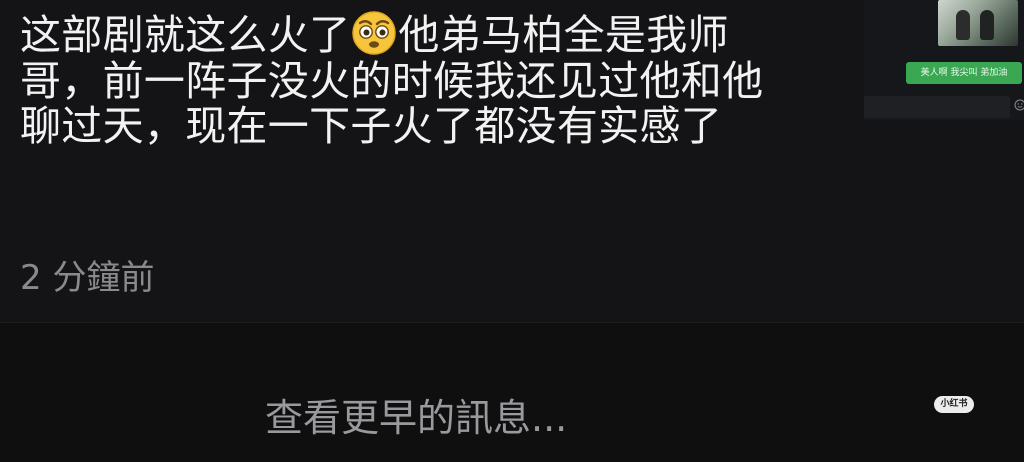  I want to click on smile-icon, so click(1019, 105).